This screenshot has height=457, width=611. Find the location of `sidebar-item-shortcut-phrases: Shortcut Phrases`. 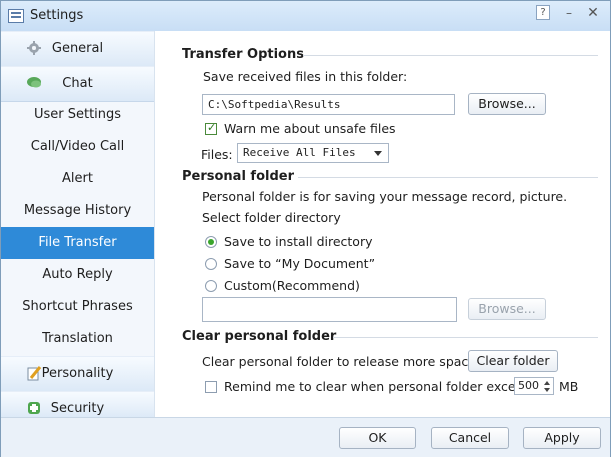

sidebar-item-shortcut-phrases: Shortcut Phrases is located at coordinates (77, 307).